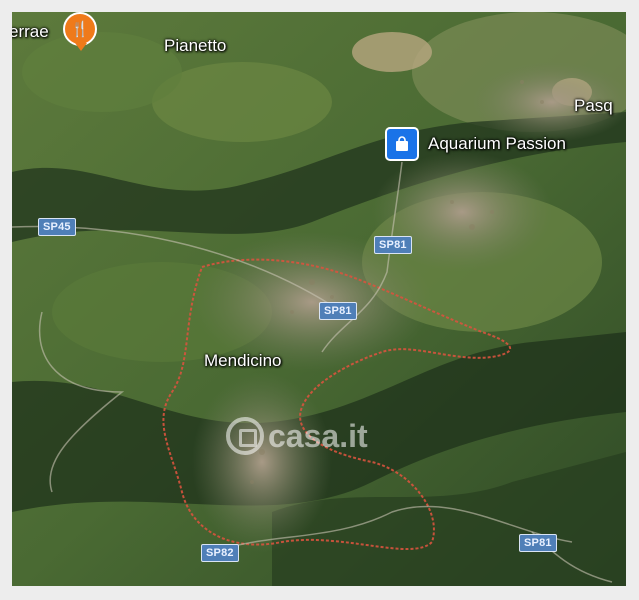 This screenshot has height=600, width=639. I want to click on shopping-bag-icon, so click(402, 144).